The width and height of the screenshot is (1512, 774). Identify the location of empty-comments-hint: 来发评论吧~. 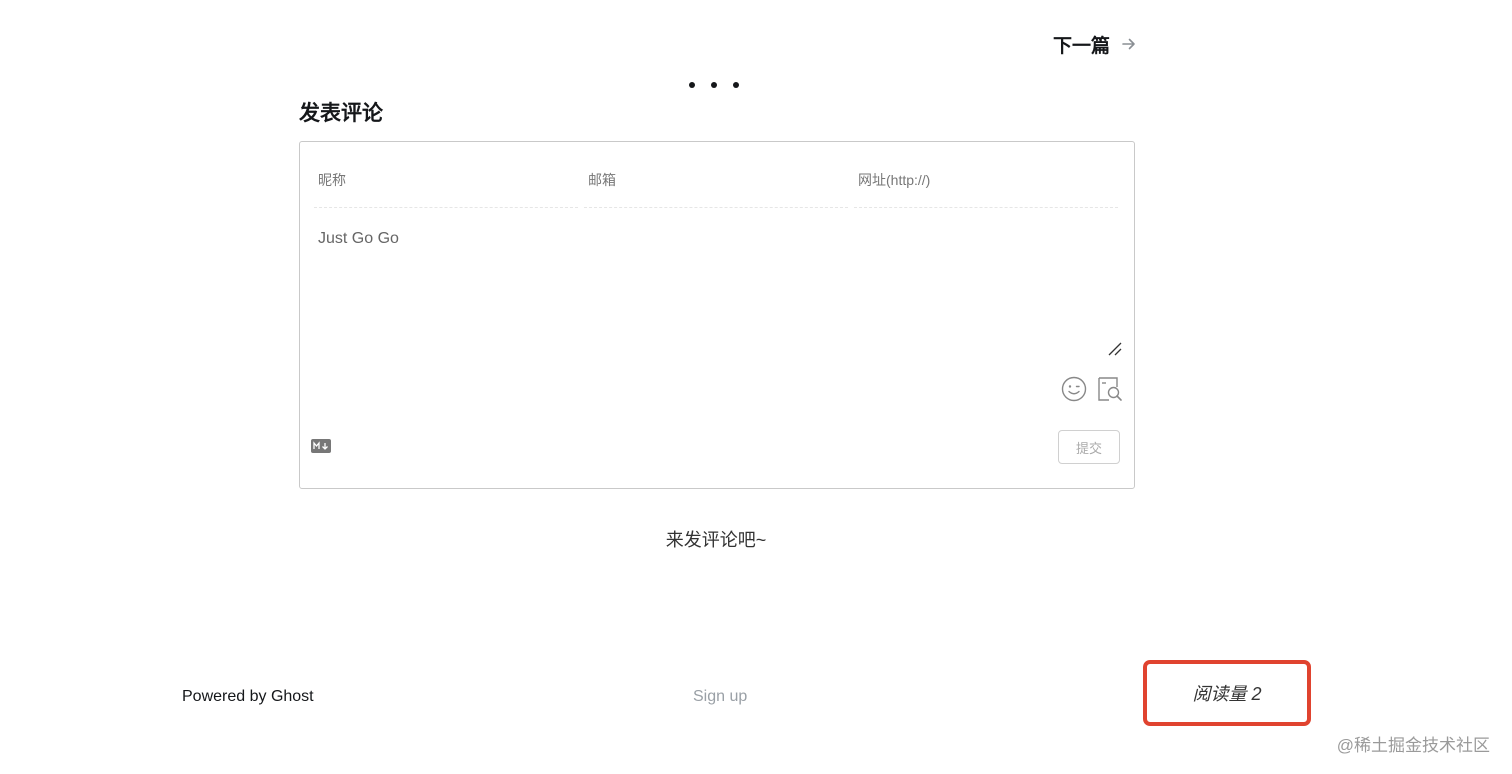
(716, 540).